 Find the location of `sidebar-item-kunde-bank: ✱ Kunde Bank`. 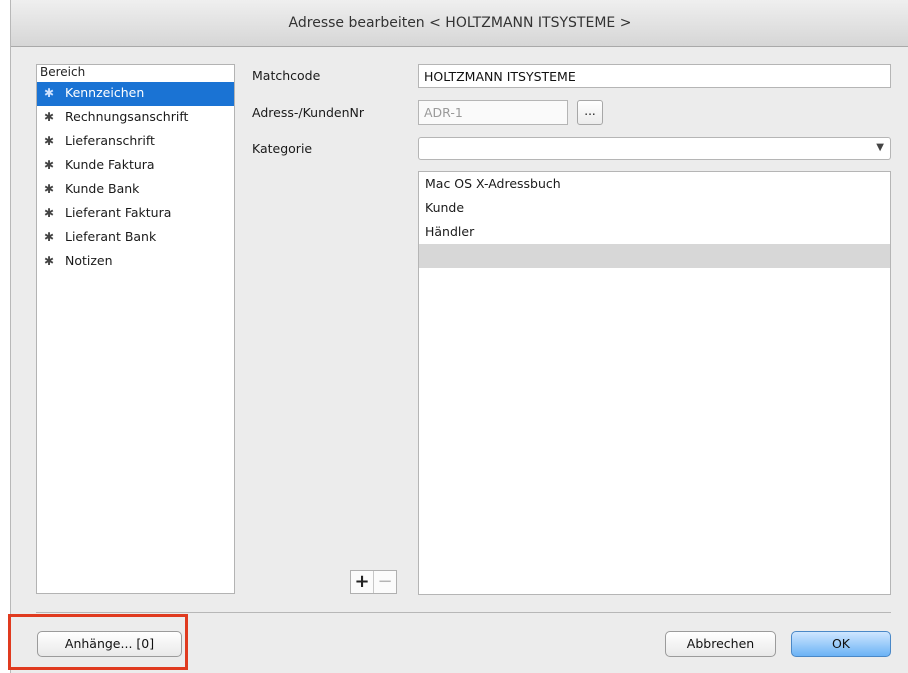

sidebar-item-kunde-bank: ✱ Kunde Bank is located at coordinates (135, 190).